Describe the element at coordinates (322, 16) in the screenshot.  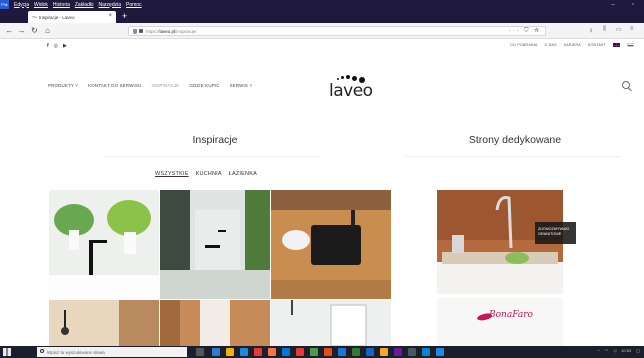
I see `tab-strip: 〜 Inspiracje - Laveo × +` at that location.